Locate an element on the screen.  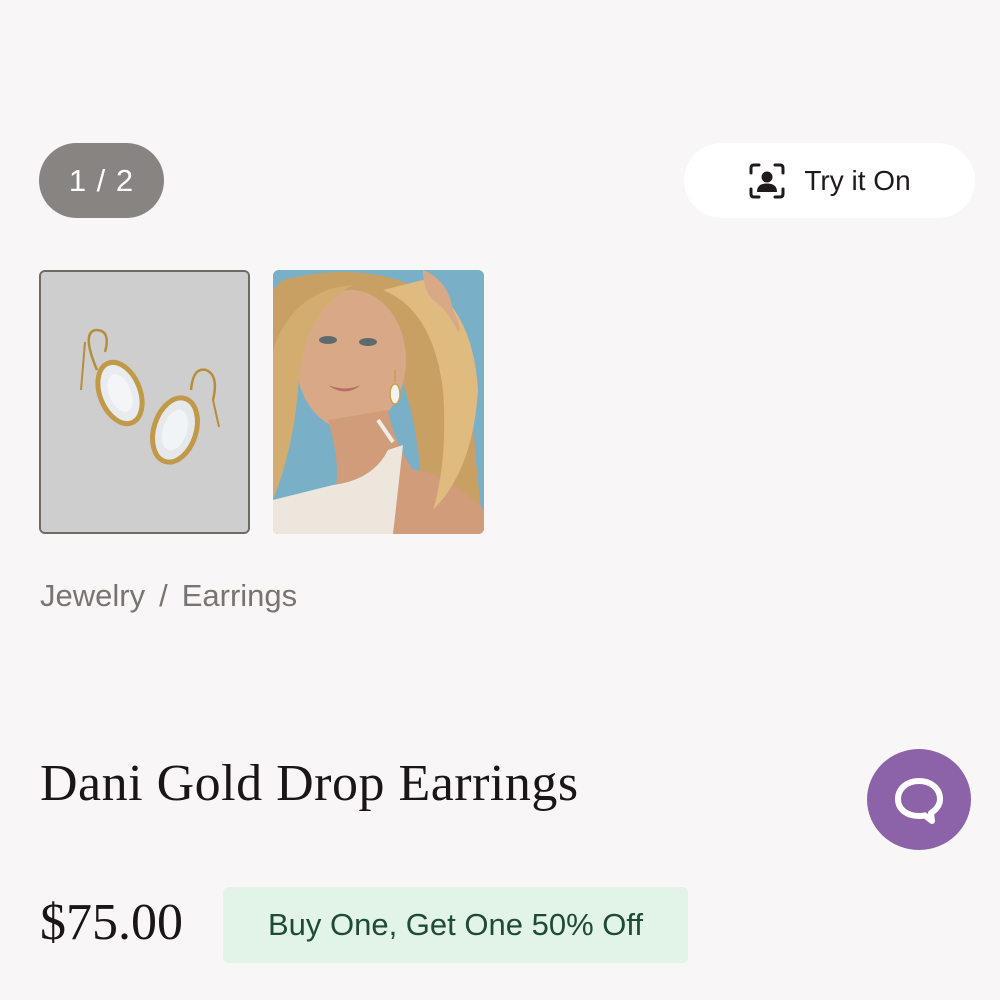
chat-bubble-icon is located at coordinates (919, 800).